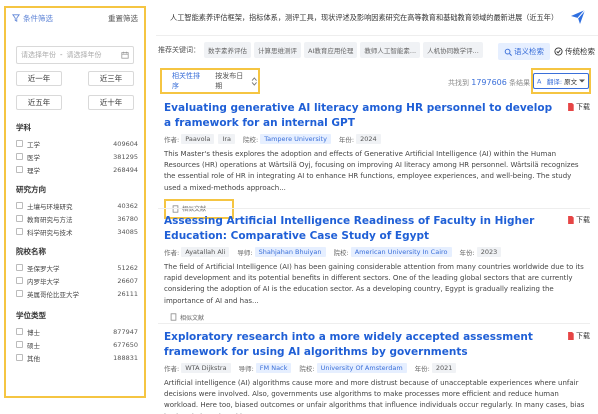 The width and height of the screenshot is (598, 414). Describe the element at coordinates (172, 140) in the screenshot. I see `author-label: 作者:` at that location.